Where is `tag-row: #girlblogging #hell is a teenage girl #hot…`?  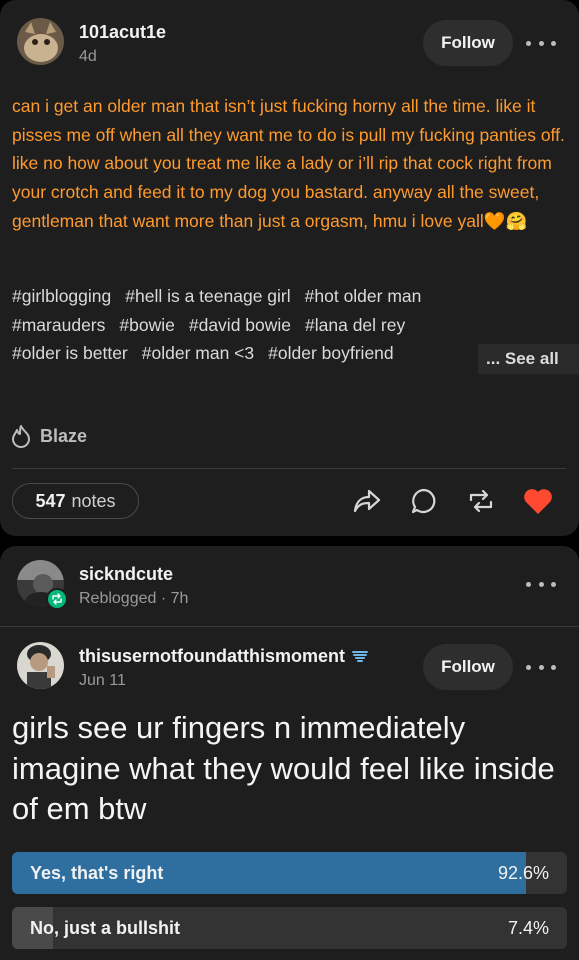 tag-row: #girlblogging #hell is a teenage girl #hot… is located at coordinates (223, 300).